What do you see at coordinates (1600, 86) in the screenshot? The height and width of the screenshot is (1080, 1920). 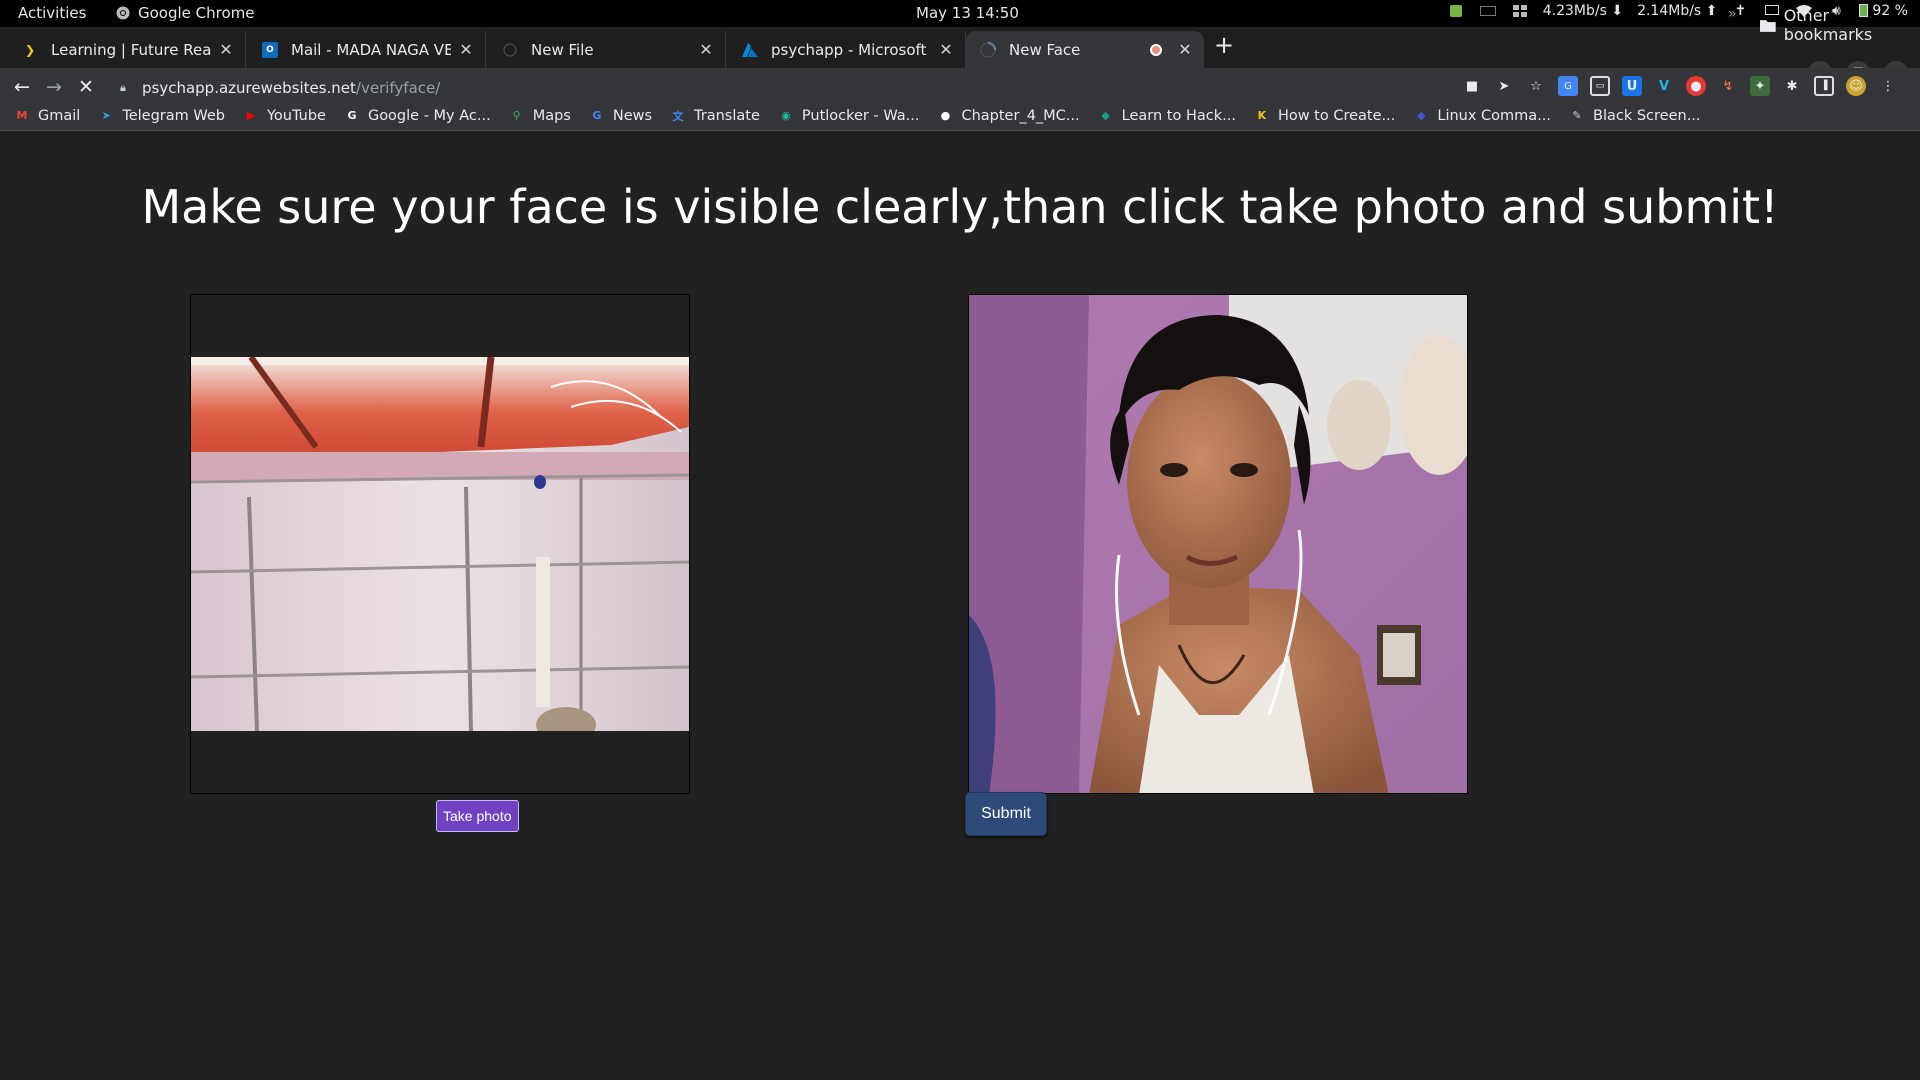 I see `screenshot-icon: ▭` at bounding box center [1600, 86].